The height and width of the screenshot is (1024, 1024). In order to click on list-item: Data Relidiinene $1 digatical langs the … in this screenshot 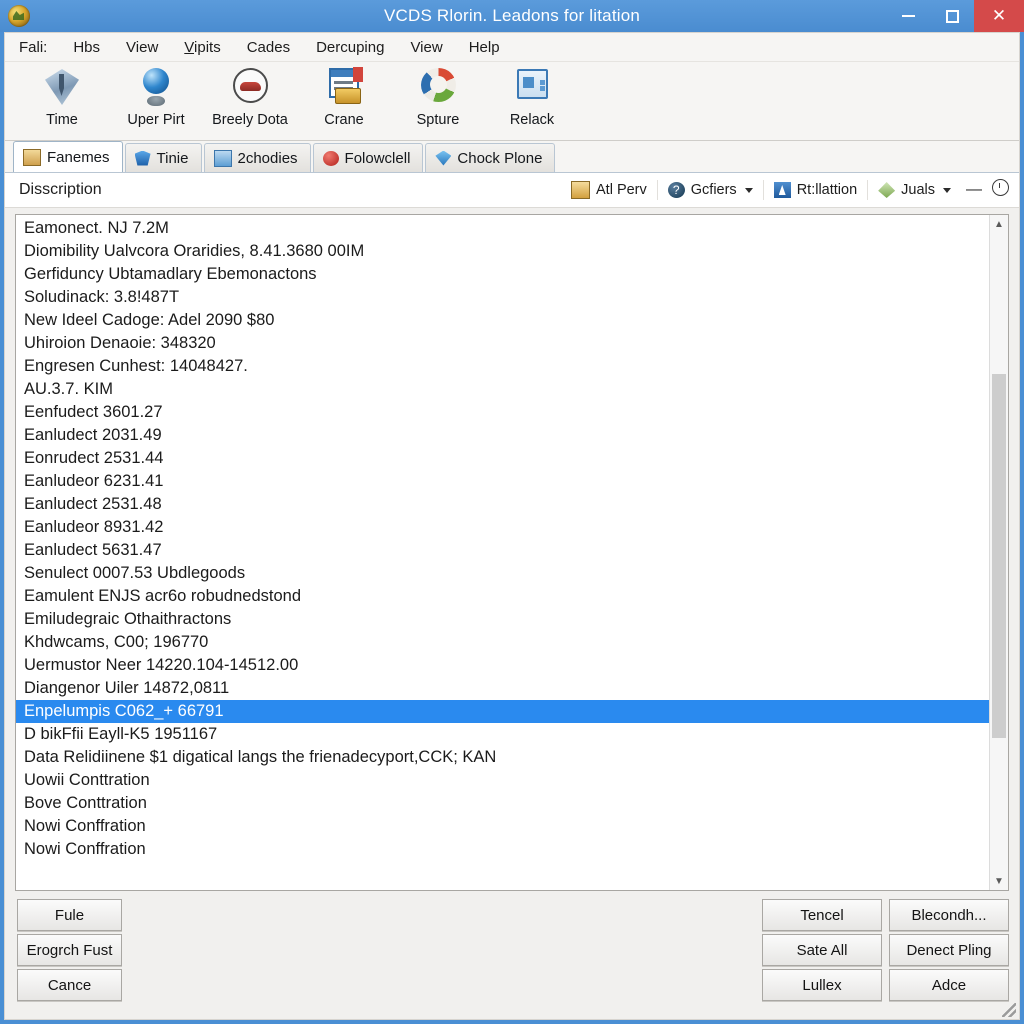, I will do `click(502, 757)`.